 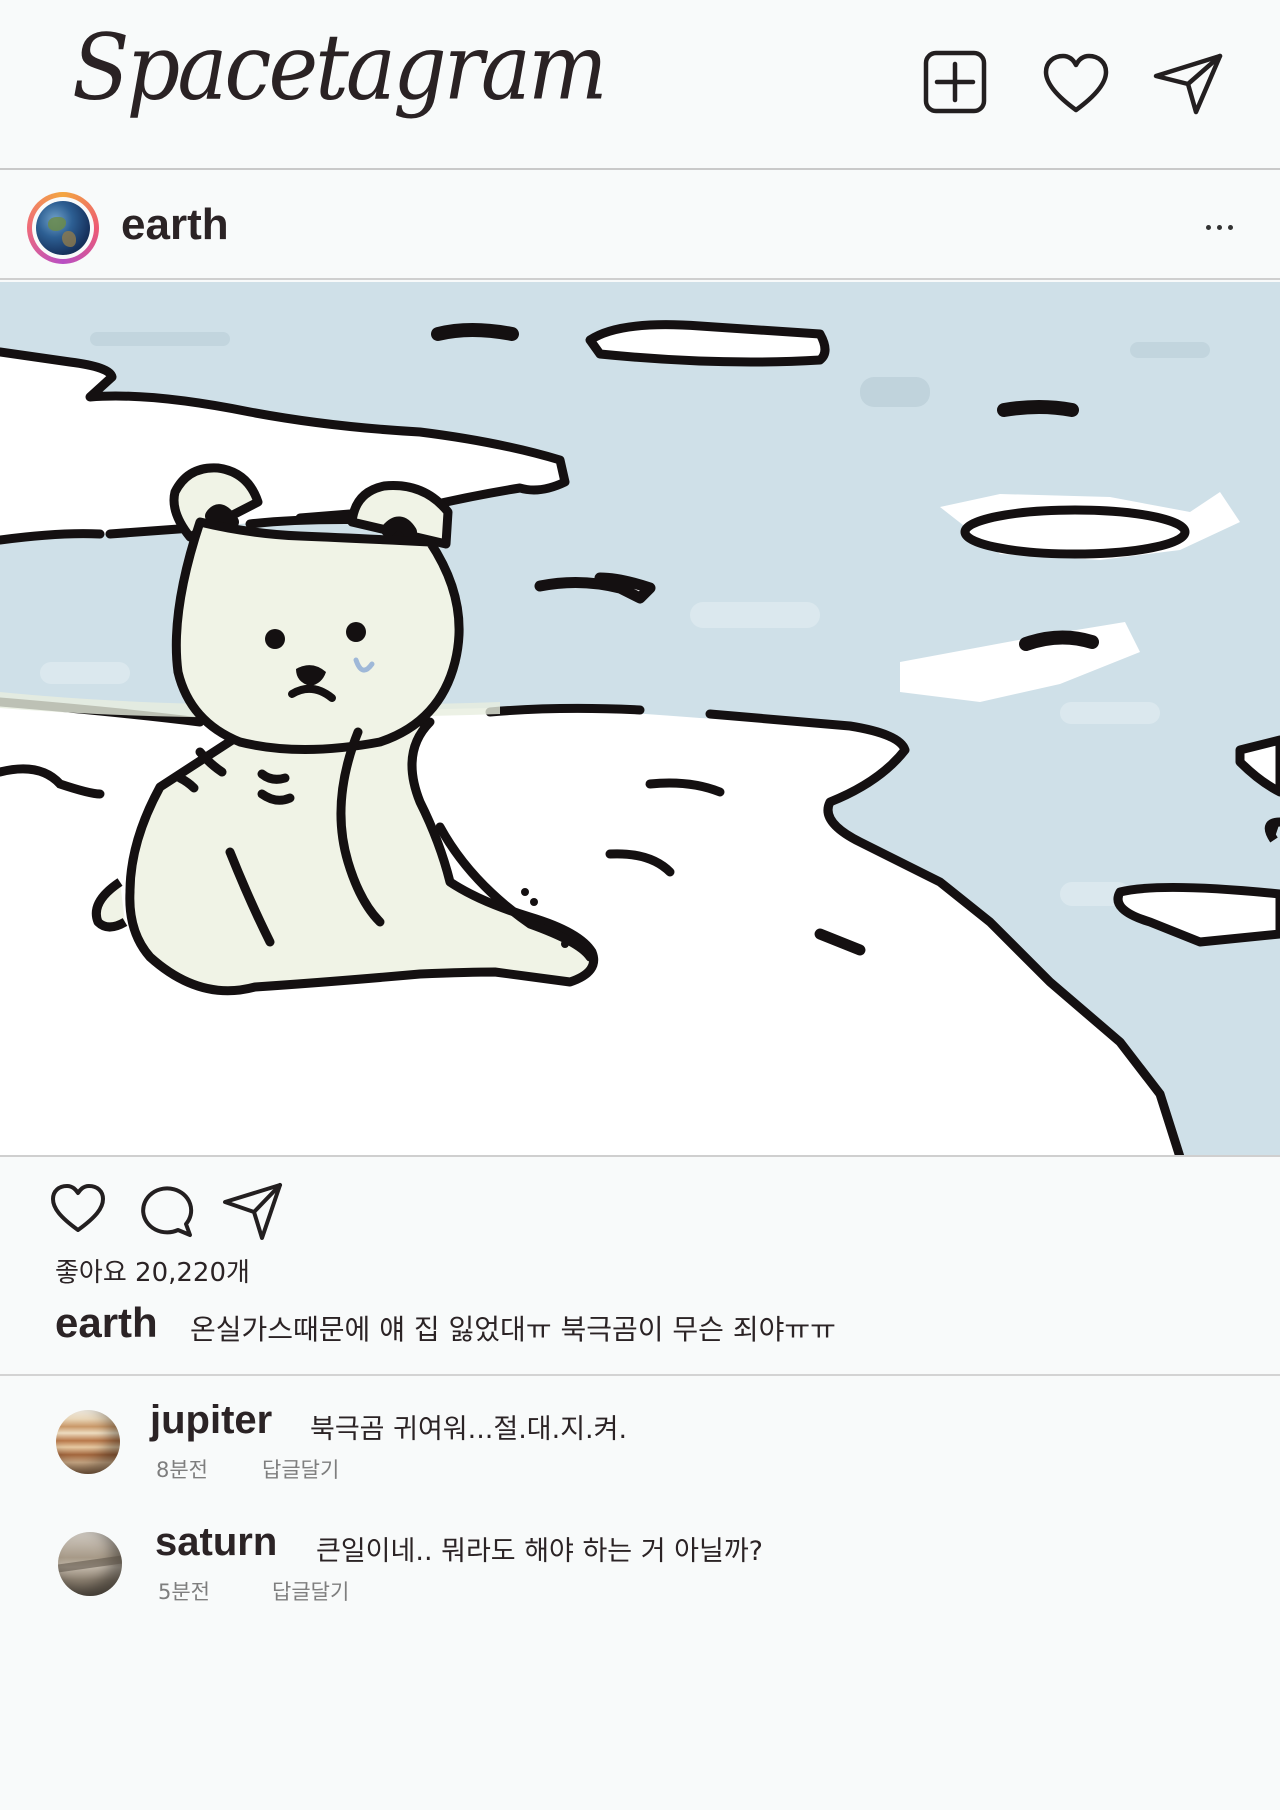 I want to click on app-logo: Spacetagram, so click(x=340, y=67).